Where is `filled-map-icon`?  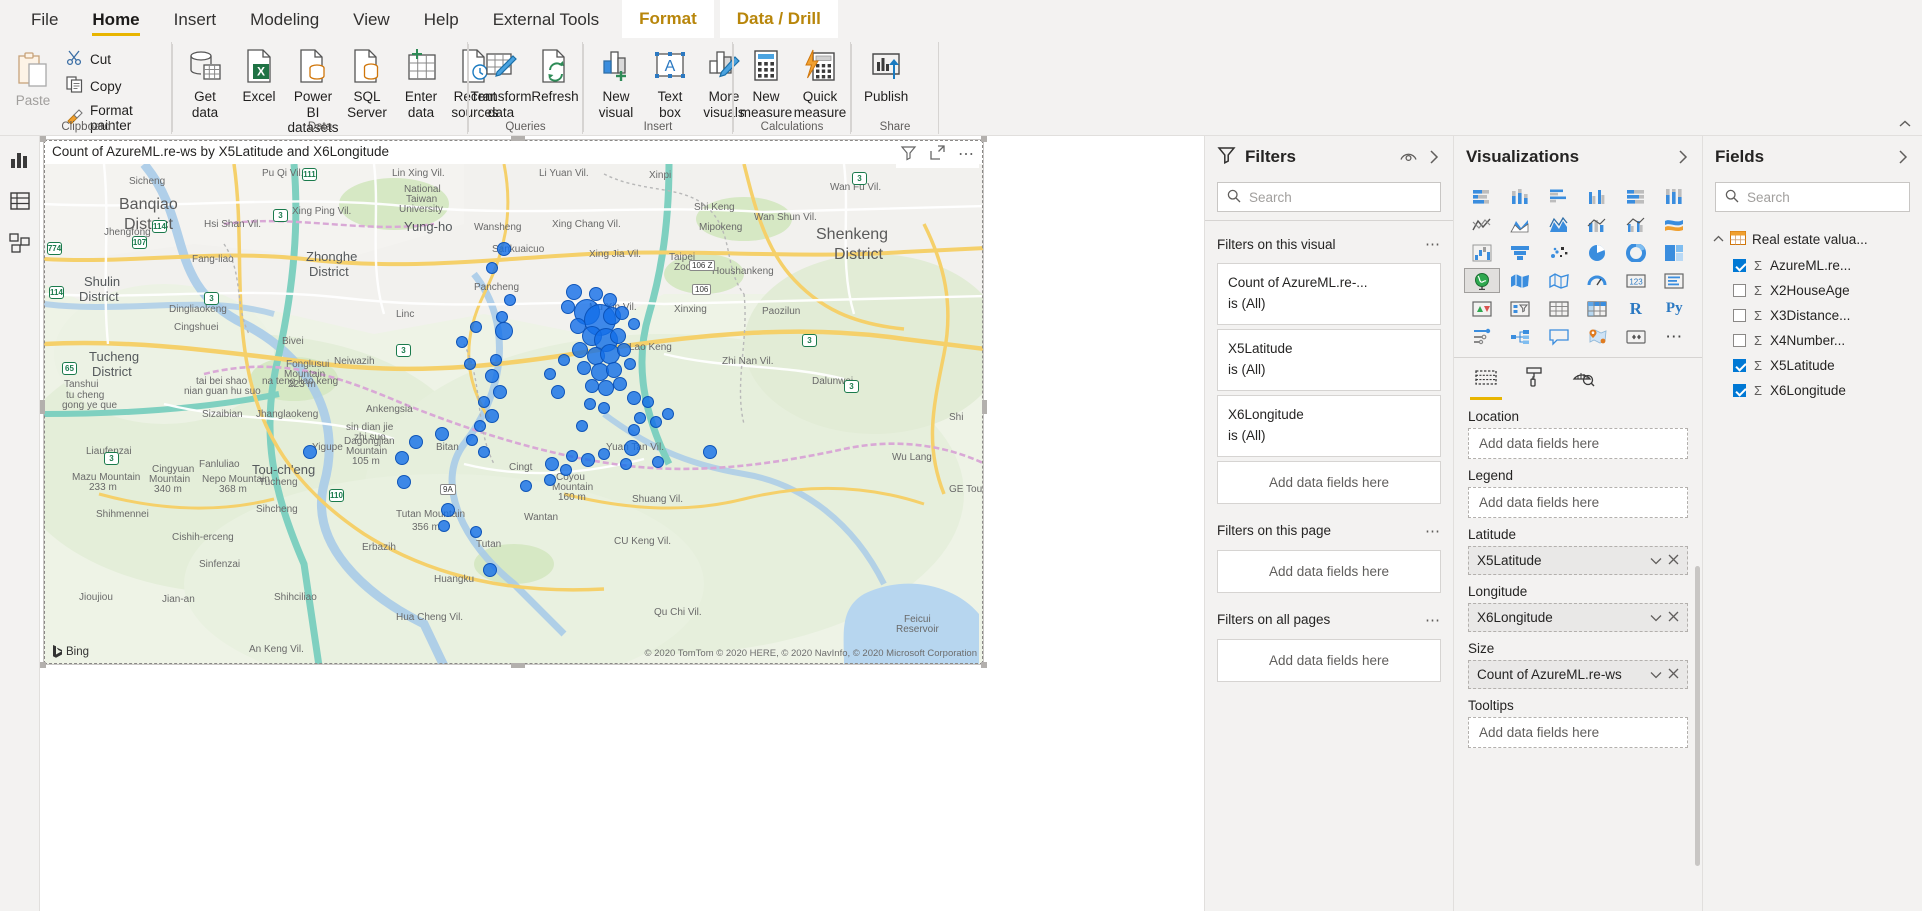 filled-map-icon is located at coordinates (1521, 280).